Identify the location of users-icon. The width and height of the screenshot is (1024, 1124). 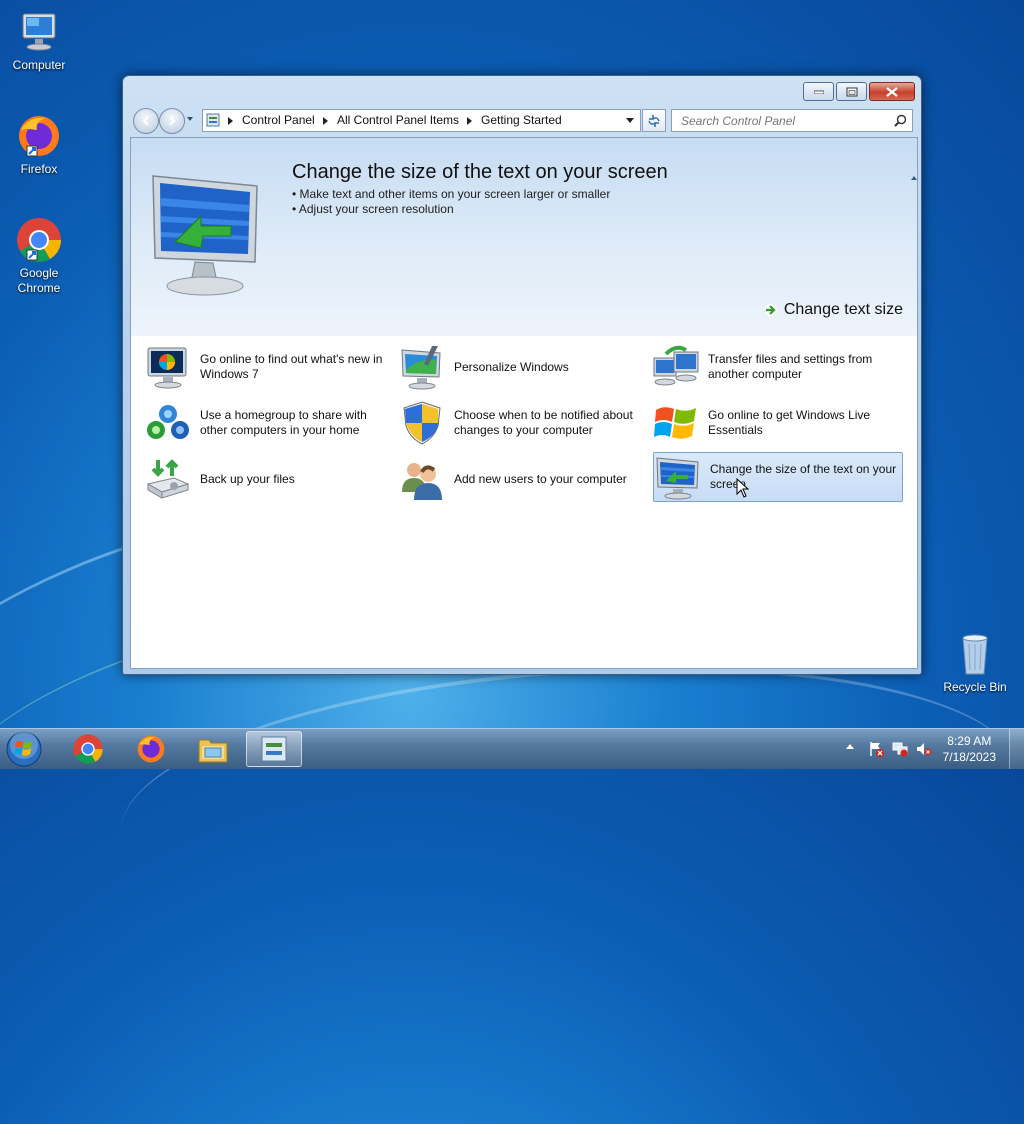
(422, 479).